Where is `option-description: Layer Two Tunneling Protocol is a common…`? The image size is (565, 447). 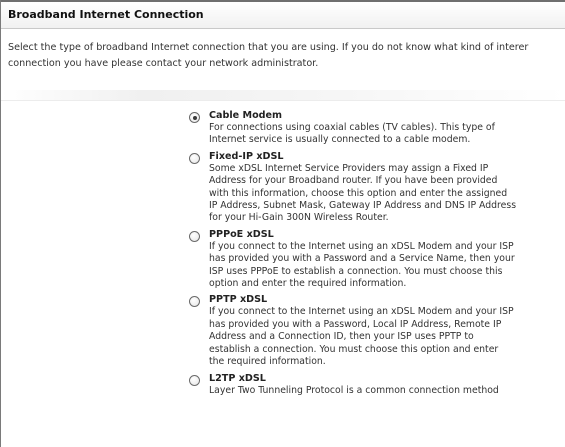
option-description: Layer Two Tunneling Protocol is a common… is located at coordinates (384, 391).